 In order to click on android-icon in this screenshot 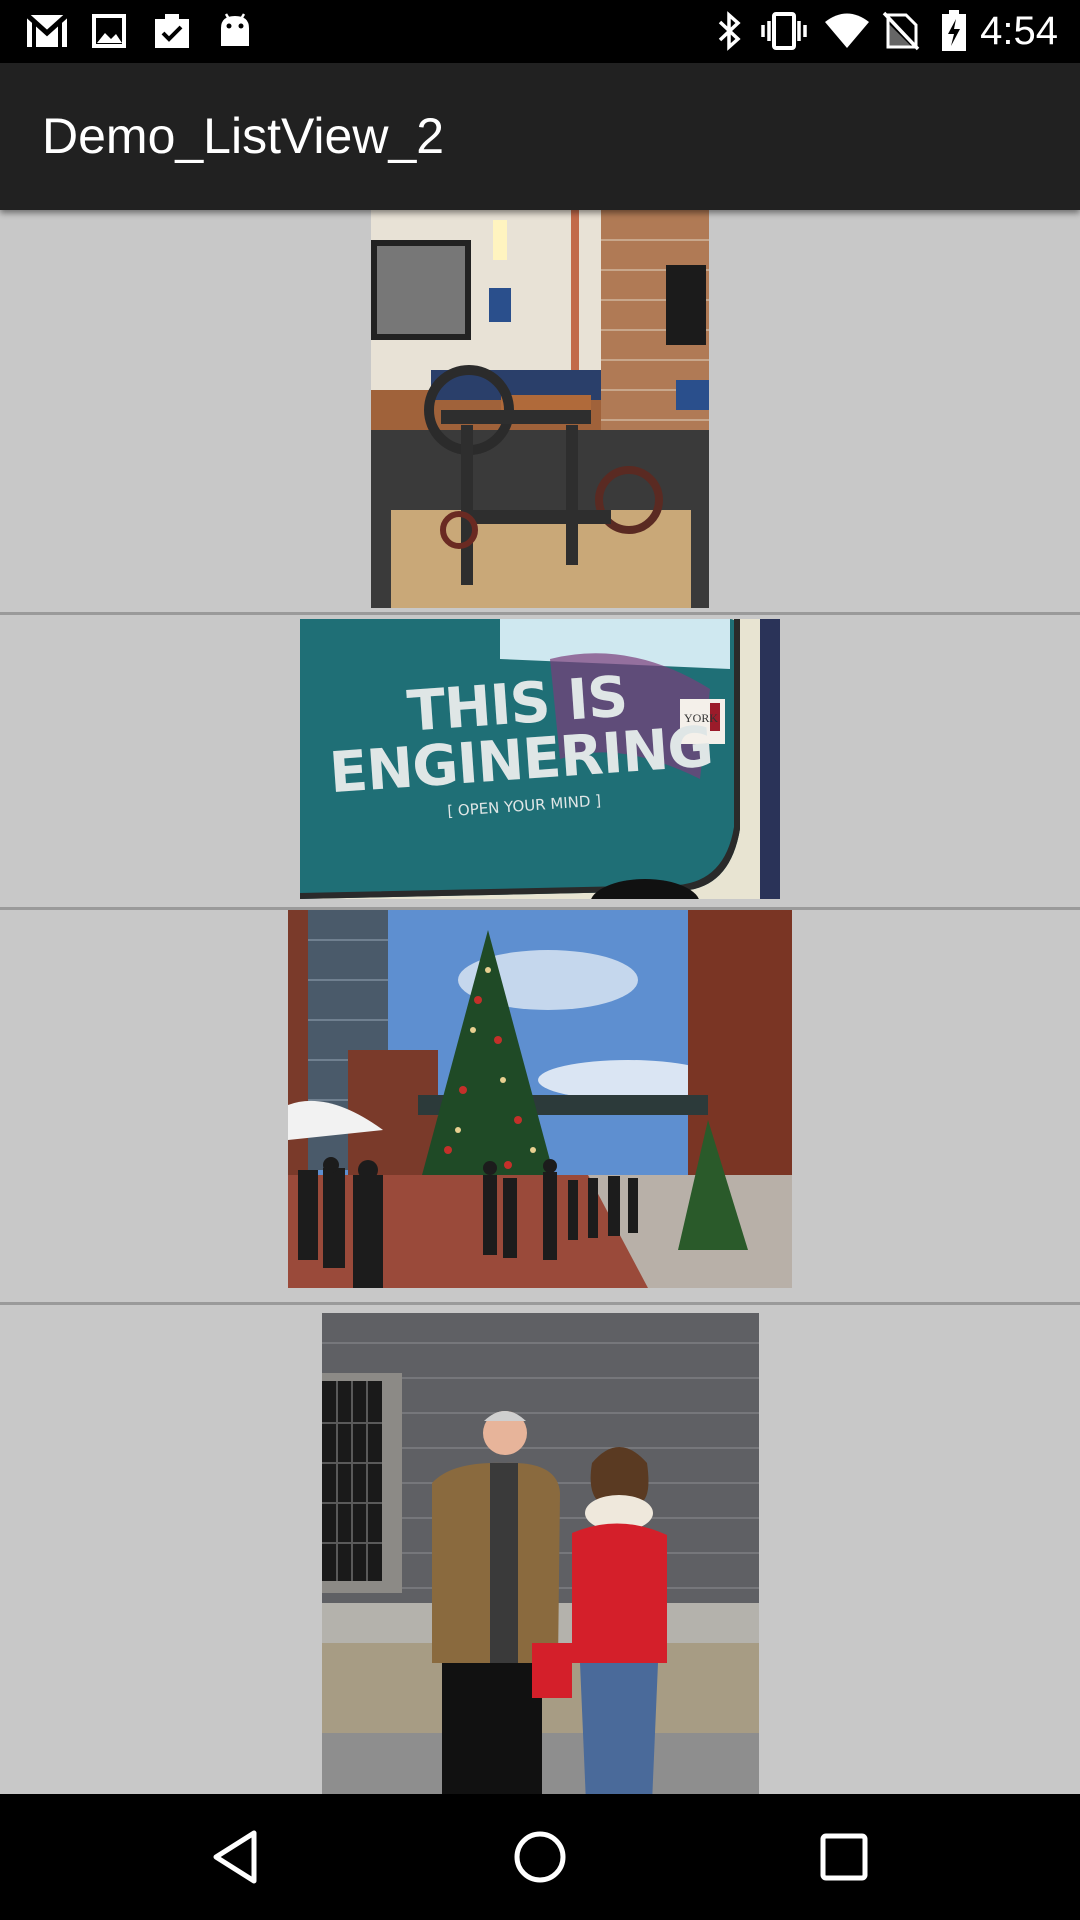, I will do `click(235, 31)`.